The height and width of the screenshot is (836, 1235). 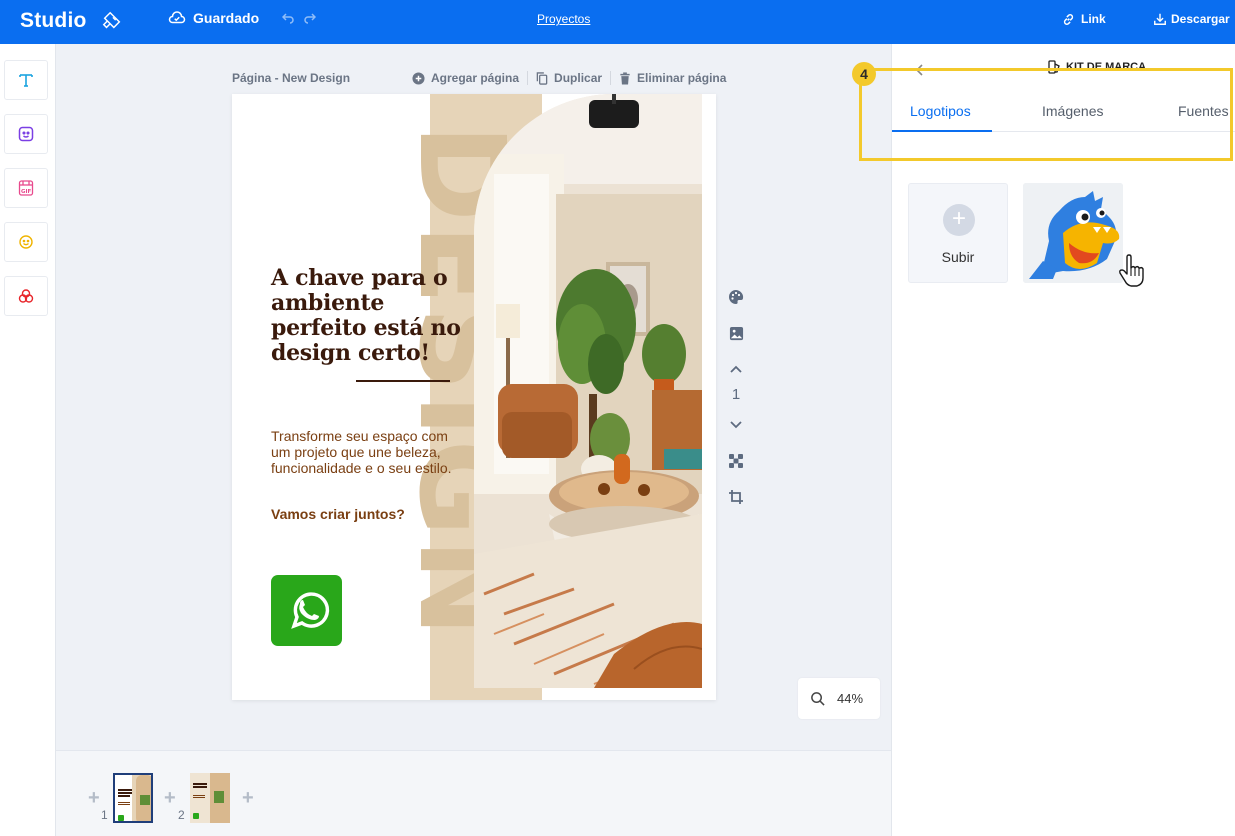 What do you see at coordinates (403, 381) in the screenshot?
I see `headline-underline` at bounding box center [403, 381].